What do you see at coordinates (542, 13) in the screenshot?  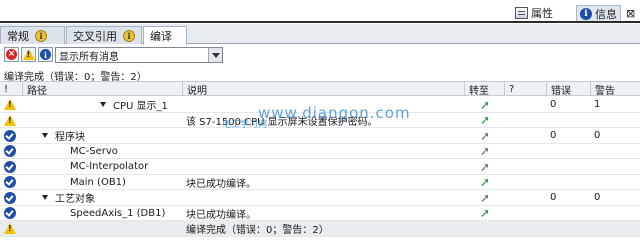 I see `tab-properties-label: 属性` at bounding box center [542, 13].